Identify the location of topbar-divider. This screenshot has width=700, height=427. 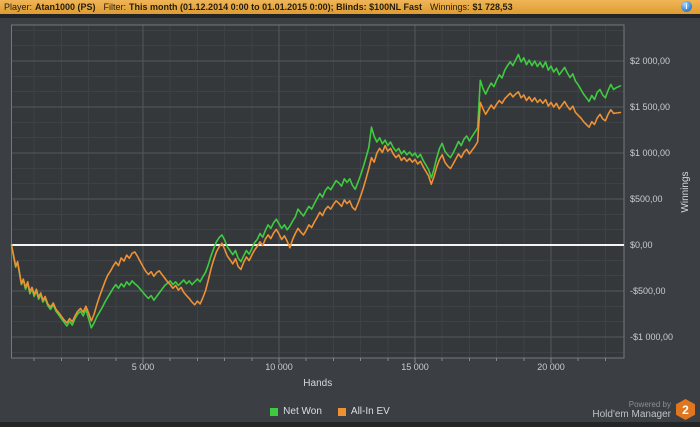
(350, 16).